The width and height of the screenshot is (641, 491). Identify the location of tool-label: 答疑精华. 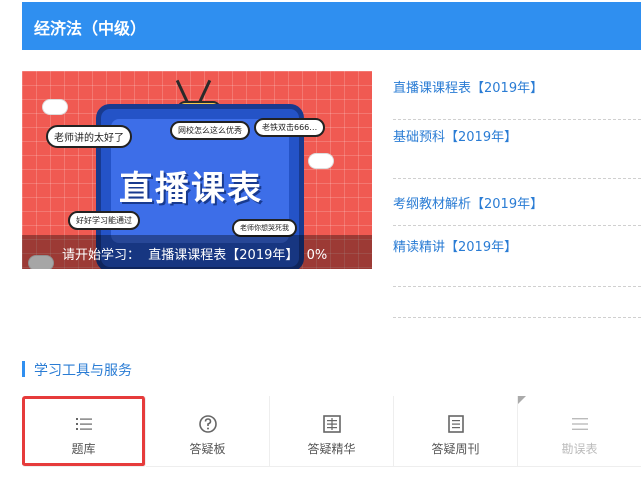
(331, 449).